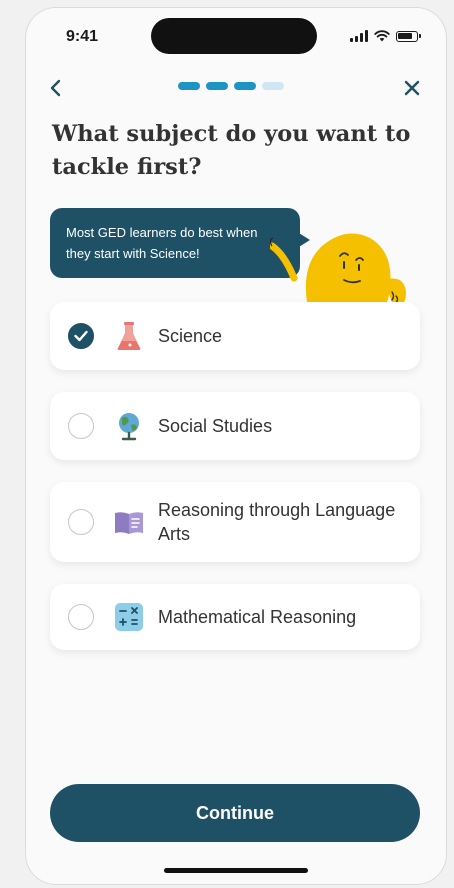 The image size is (454, 888). I want to click on option-social-studies: Social Studies, so click(235, 426).